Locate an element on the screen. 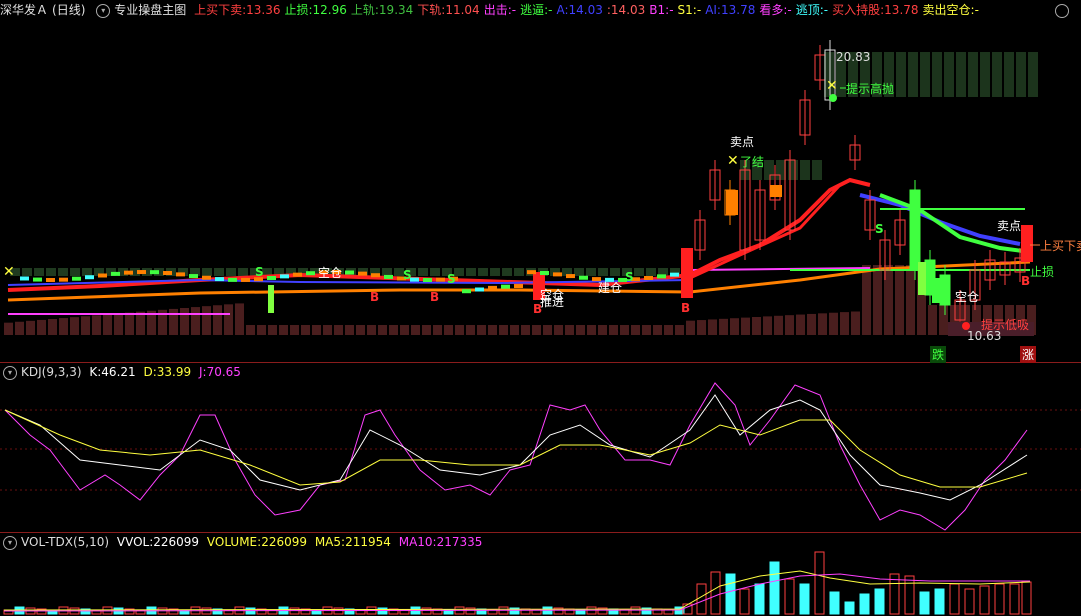  low-price-label: 10.63 is located at coordinates (984, 336).